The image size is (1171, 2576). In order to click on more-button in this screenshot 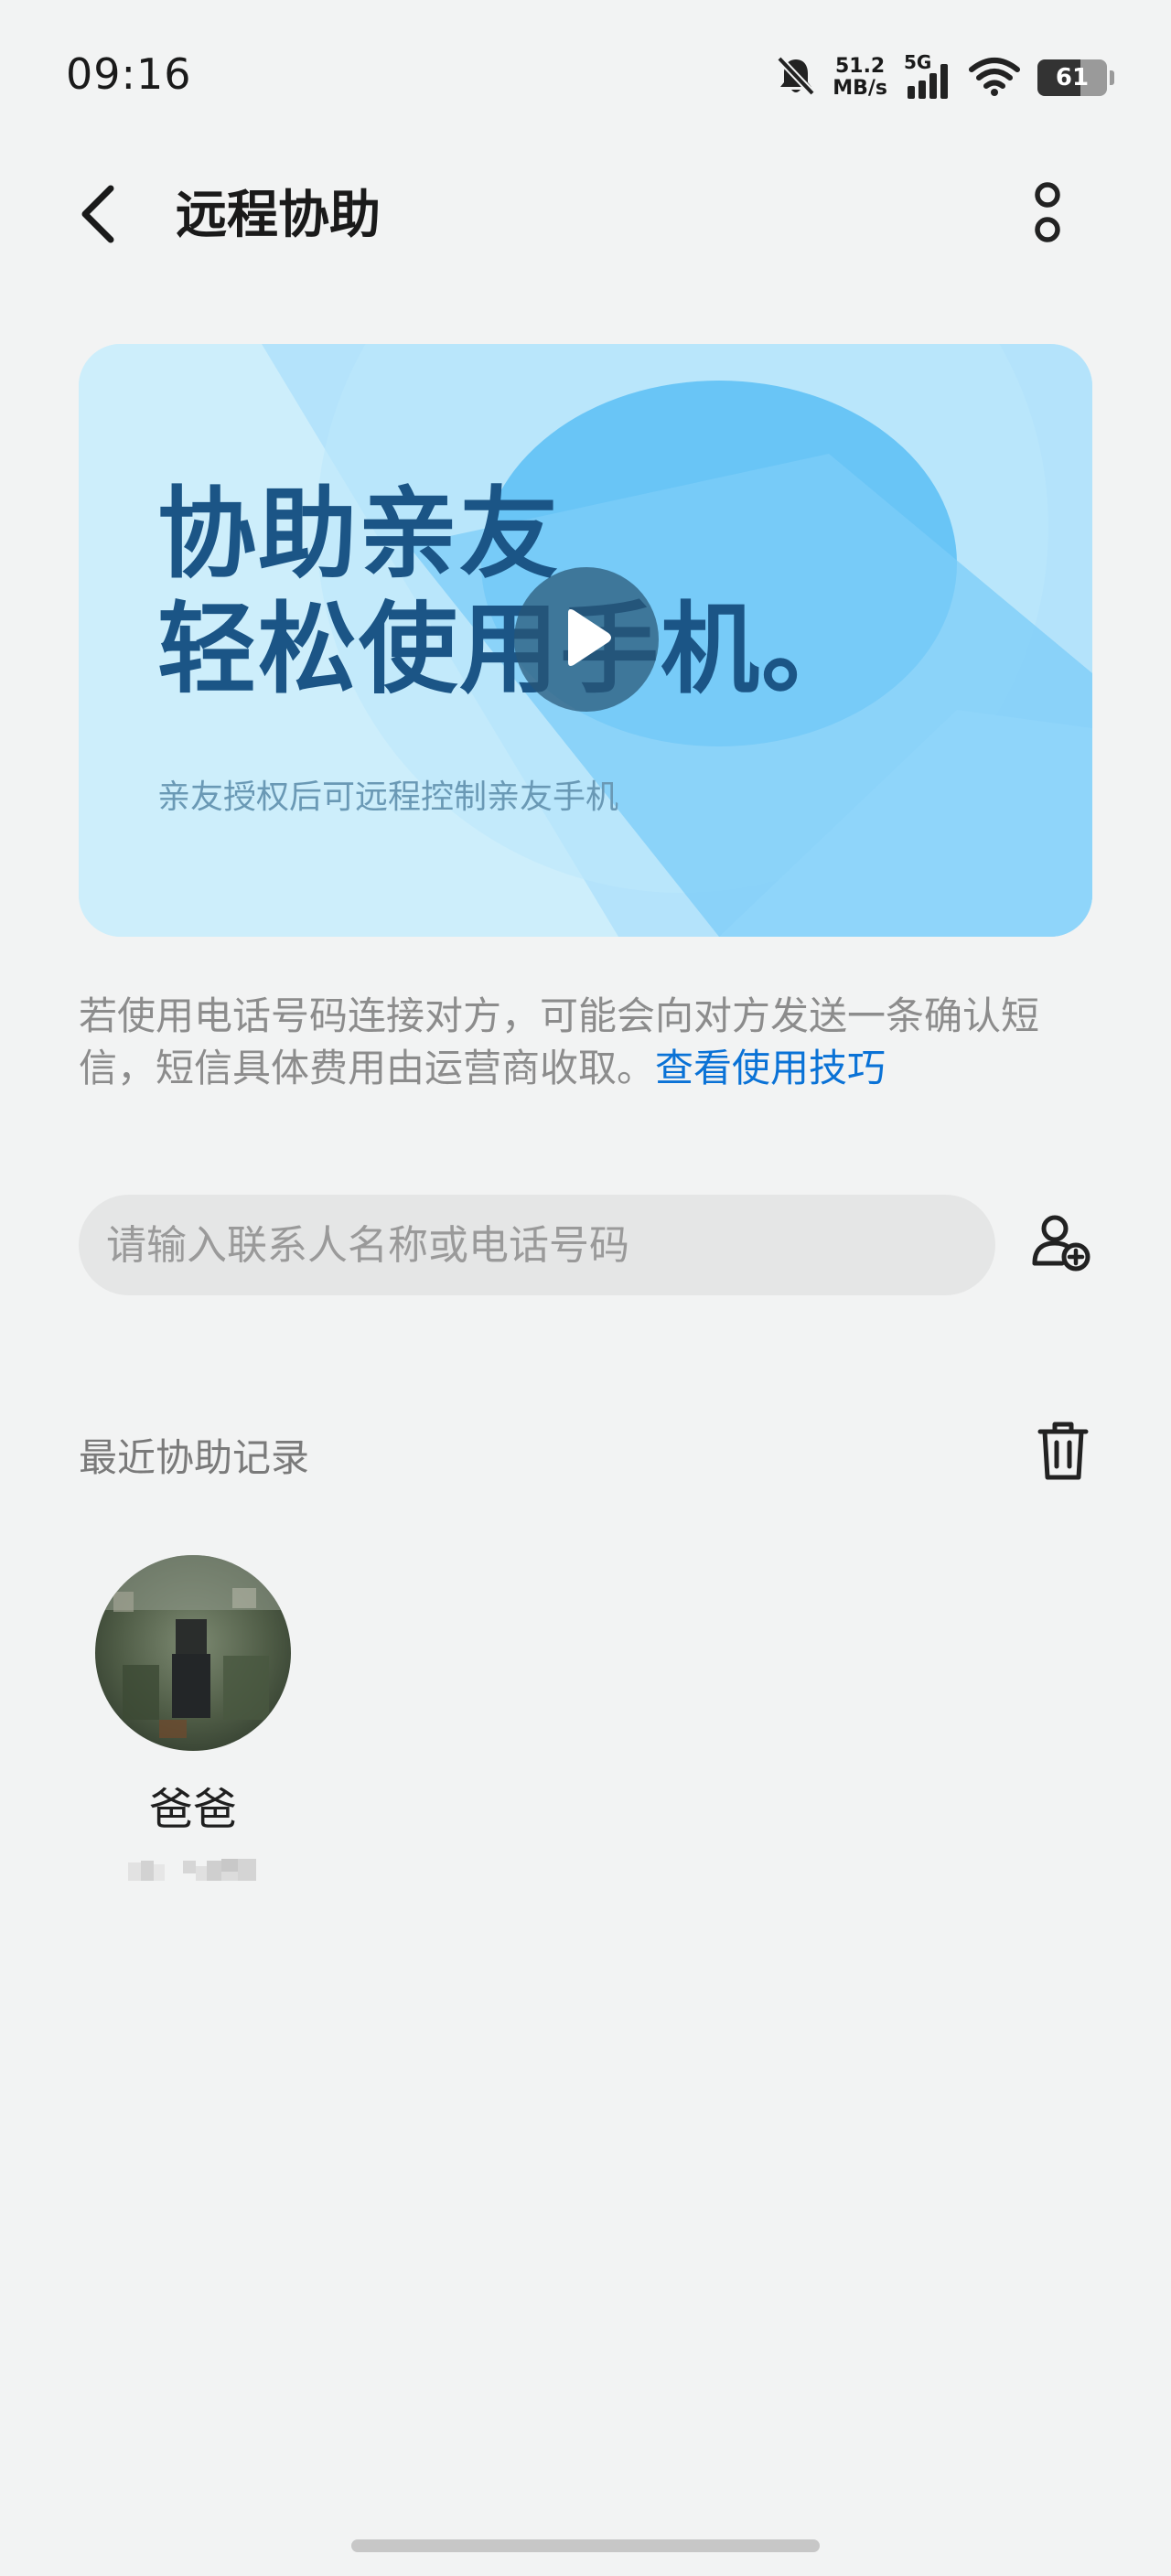, I will do `click(1047, 215)`.